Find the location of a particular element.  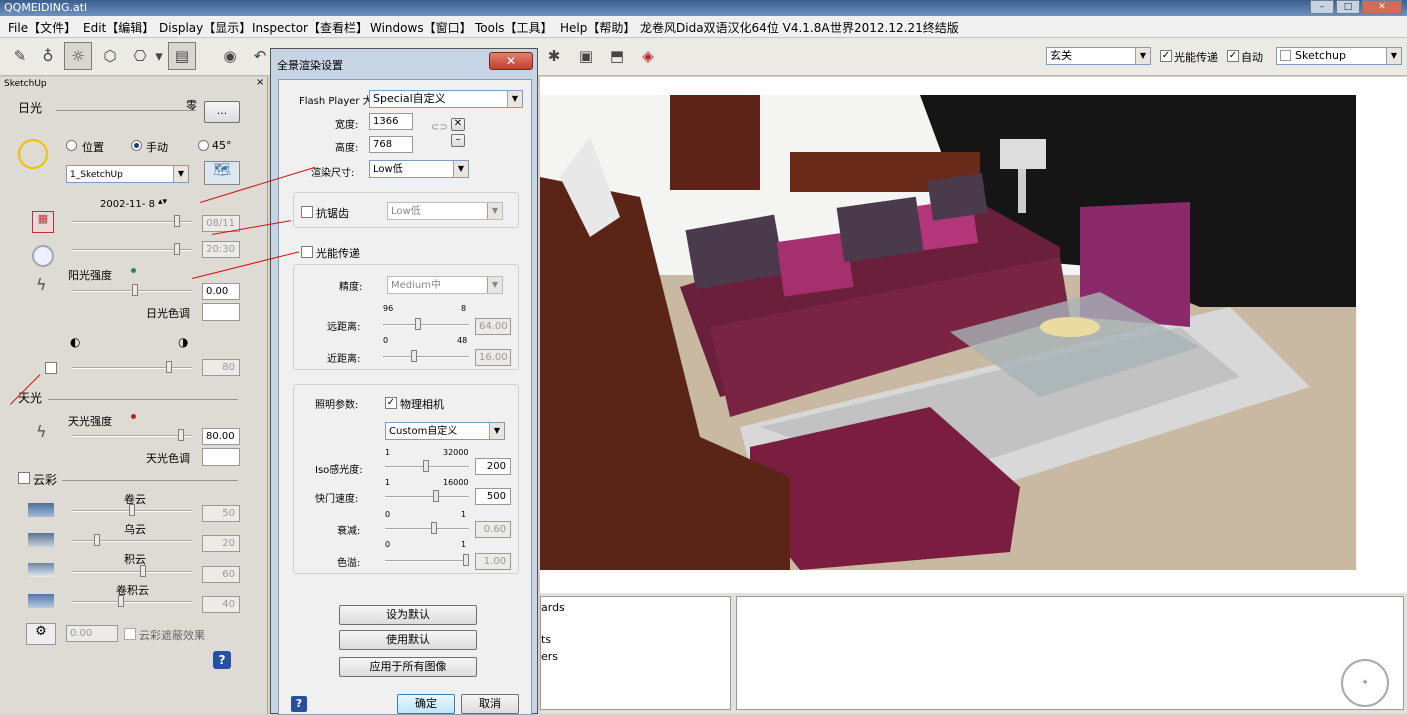

sky-intensity-slider is located at coordinates (132, 435).